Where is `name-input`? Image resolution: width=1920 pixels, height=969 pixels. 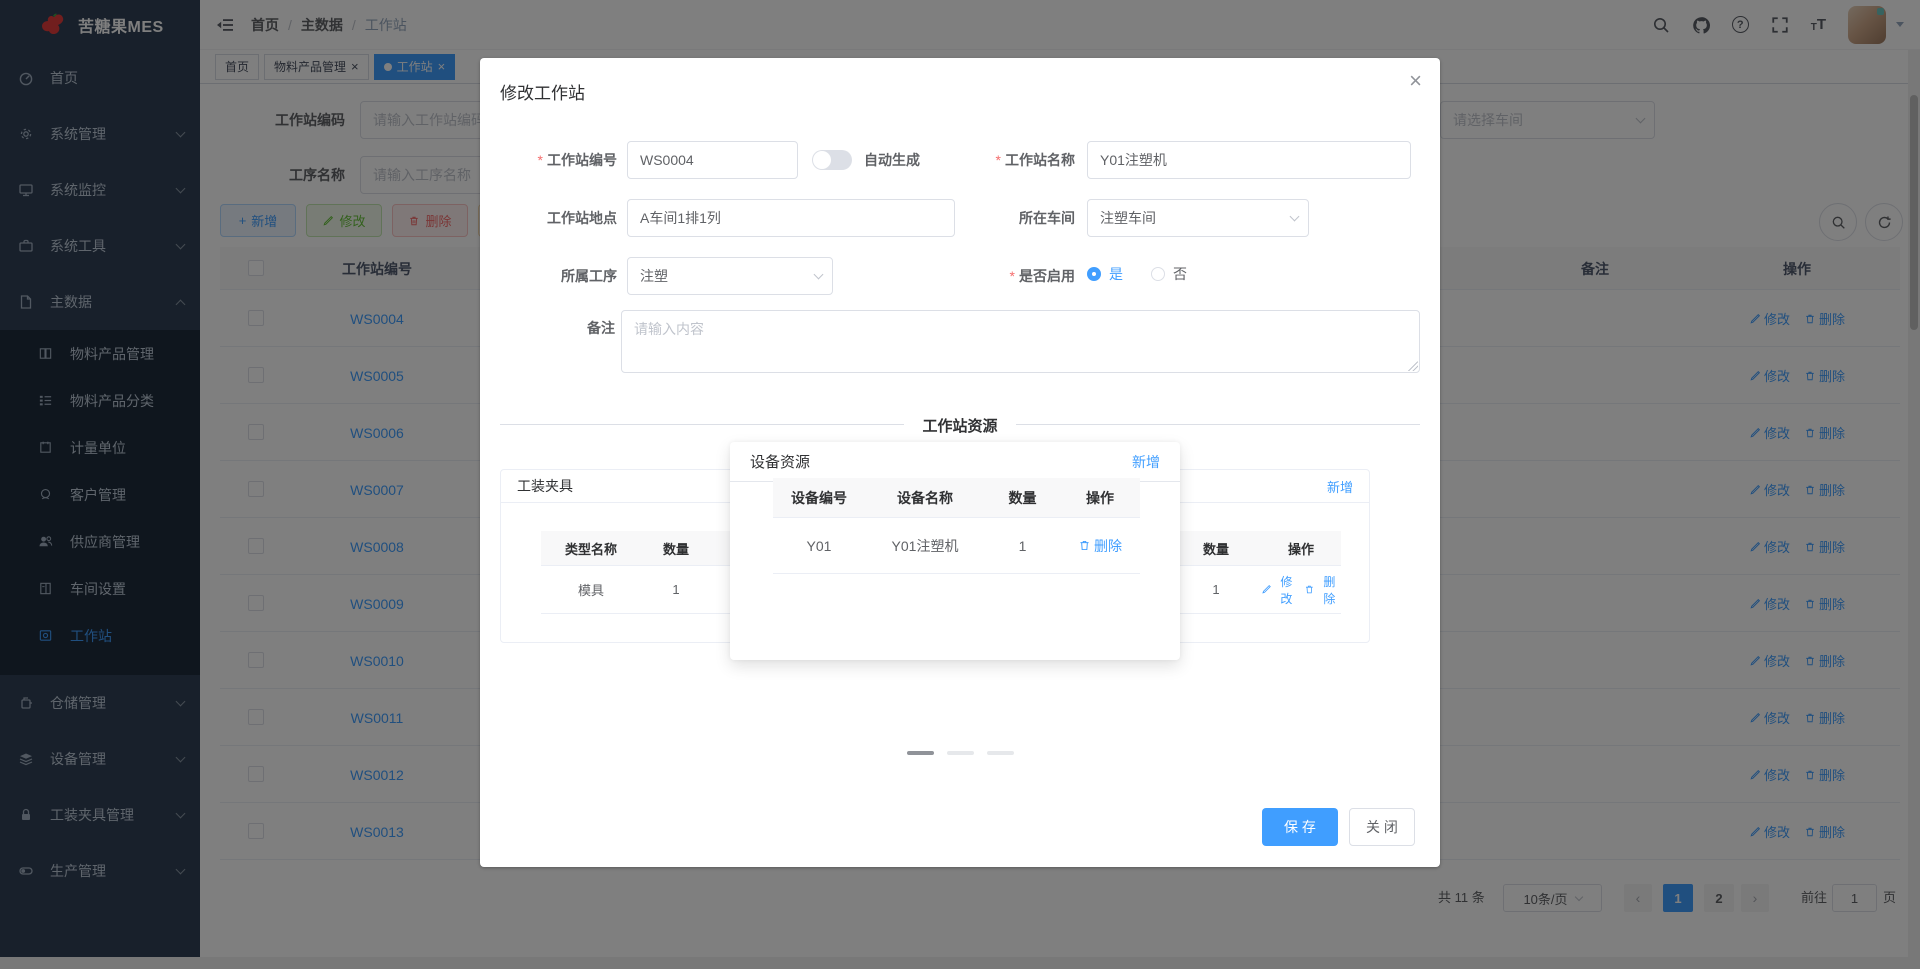 name-input is located at coordinates (1249, 160).